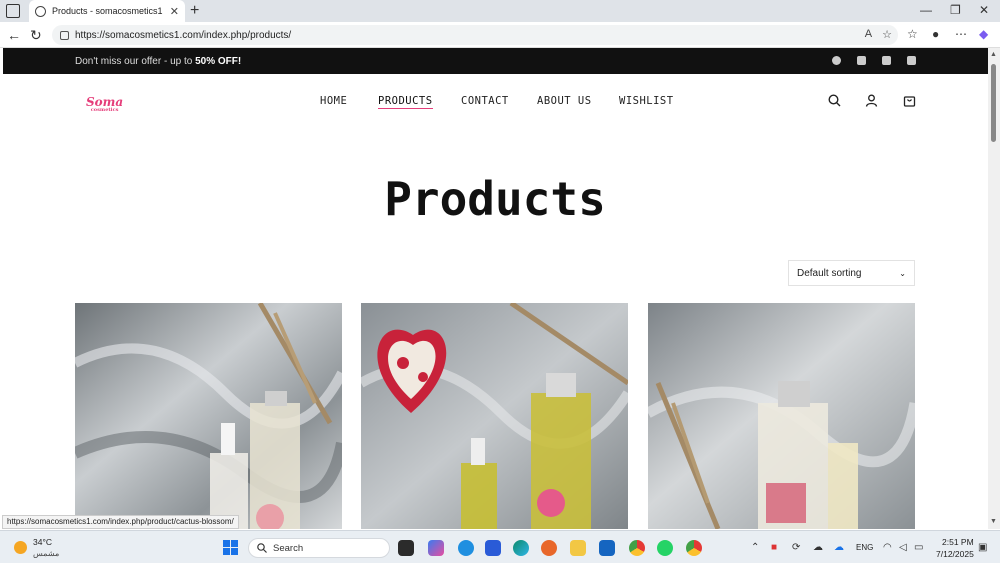 This screenshot has height=563, width=1000. What do you see at coordinates (961, 34) in the screenshot?
I see `more-icon: ⋯` at bounding box center [961, 34].